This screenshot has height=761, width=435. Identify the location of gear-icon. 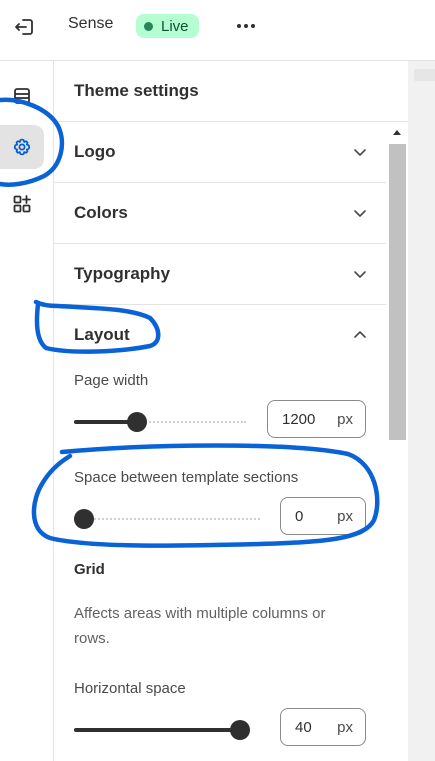
(22, 147).